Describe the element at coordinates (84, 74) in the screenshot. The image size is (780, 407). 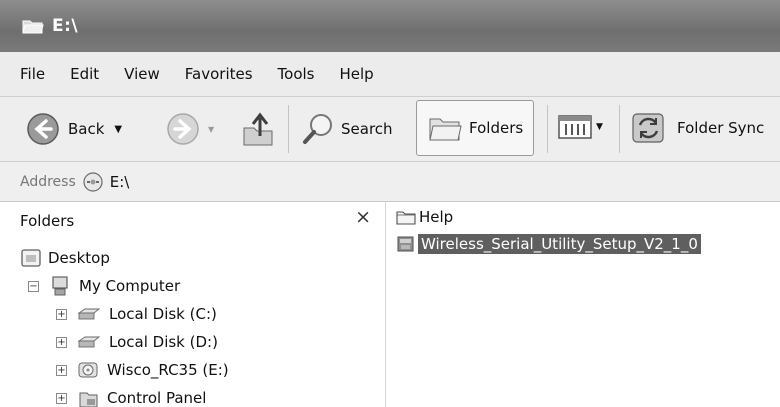
I see `menu-edit: Edit` at that location.